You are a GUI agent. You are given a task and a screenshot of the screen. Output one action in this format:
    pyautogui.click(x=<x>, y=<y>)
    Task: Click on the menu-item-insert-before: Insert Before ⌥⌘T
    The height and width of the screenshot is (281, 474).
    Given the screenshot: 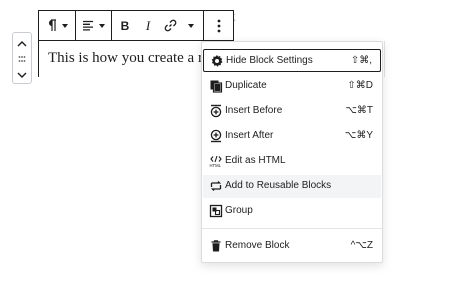 What is the action you would take?
    pyautogui.click(x=292, y=111)
    